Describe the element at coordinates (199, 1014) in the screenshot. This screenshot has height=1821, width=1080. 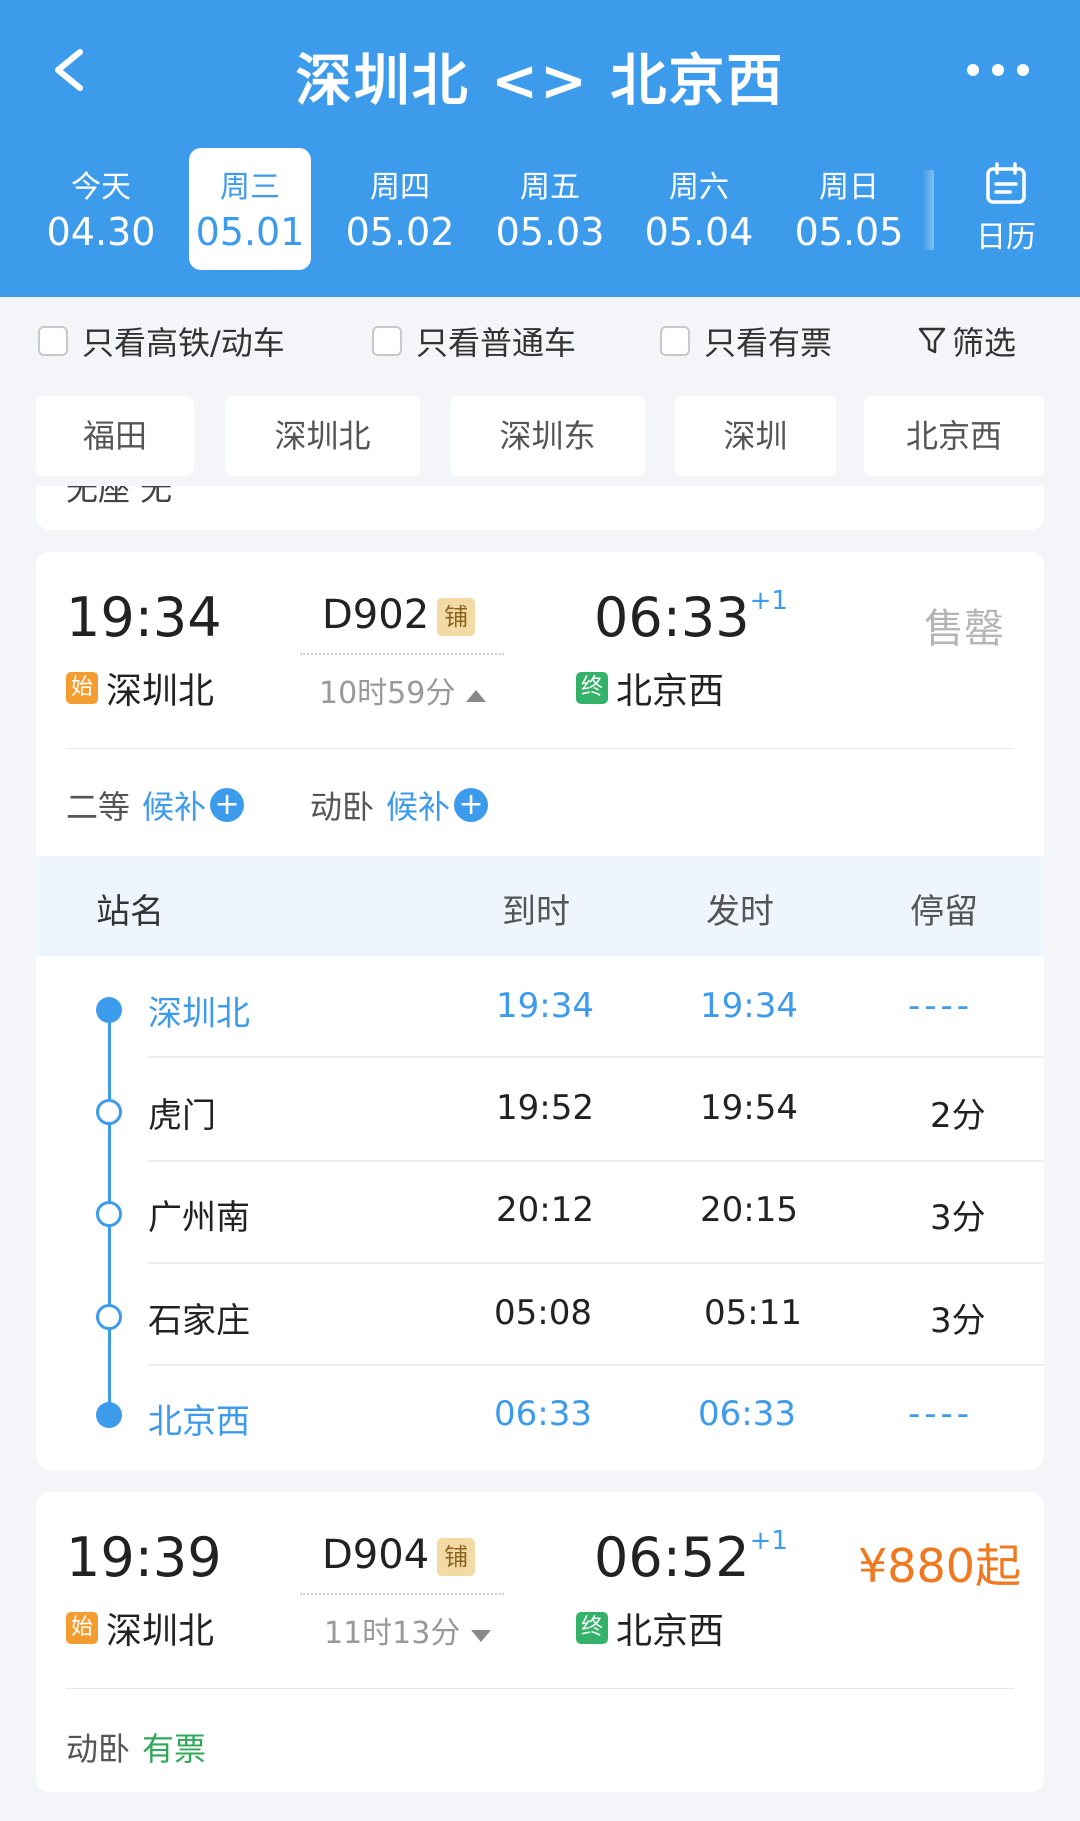
I see `stop-name: 深圳北` at that location.